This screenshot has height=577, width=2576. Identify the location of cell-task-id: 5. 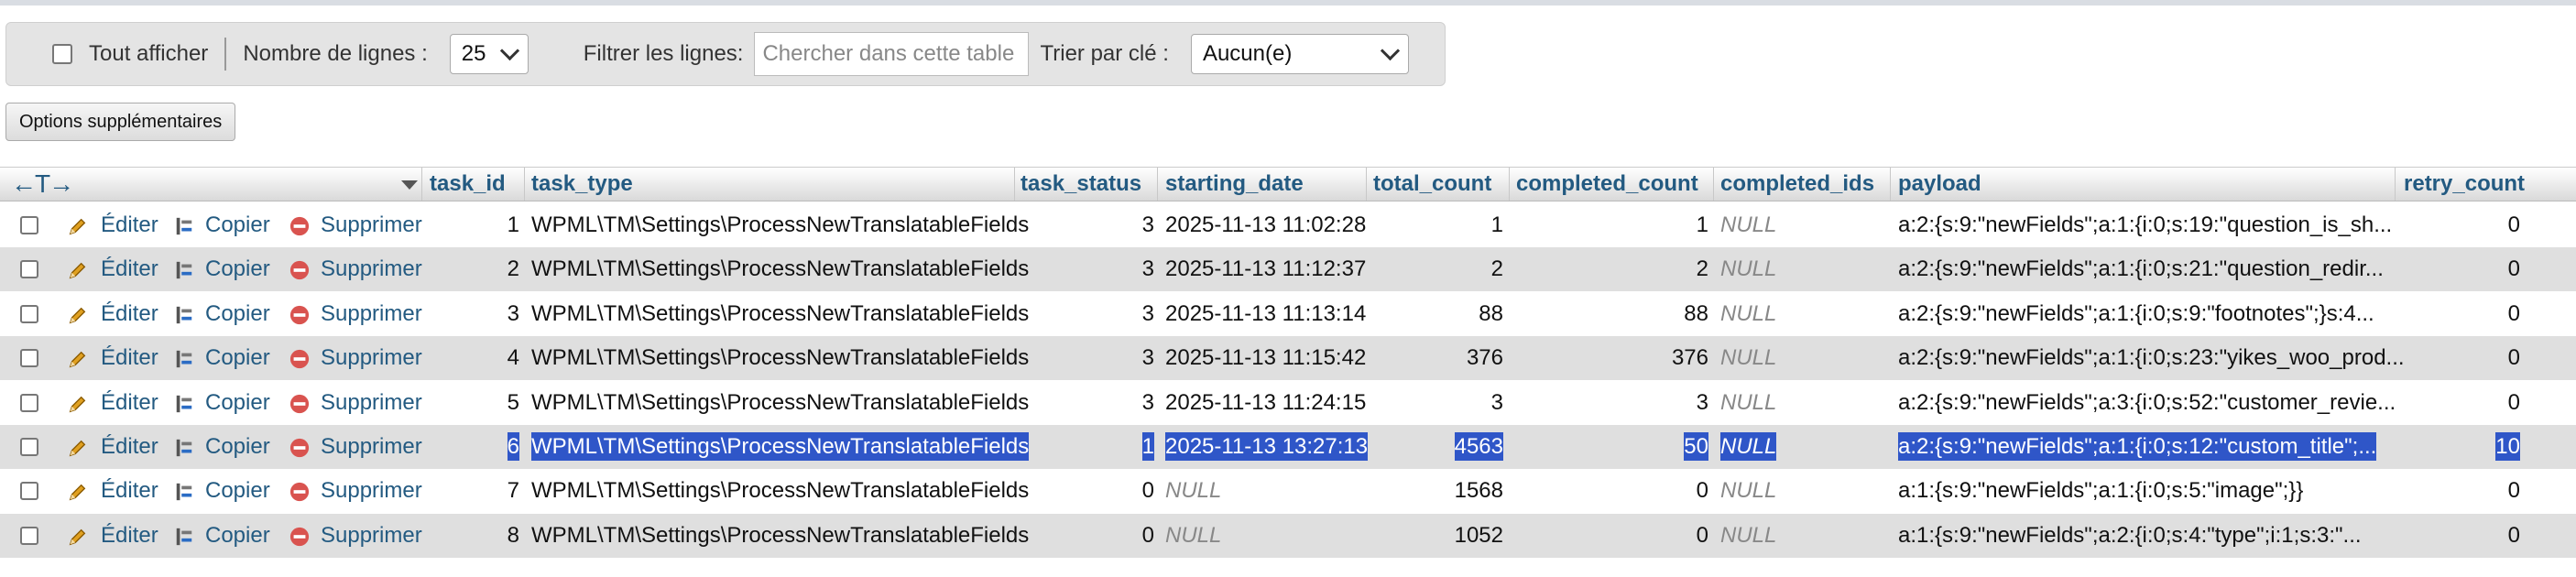
(475, 403).